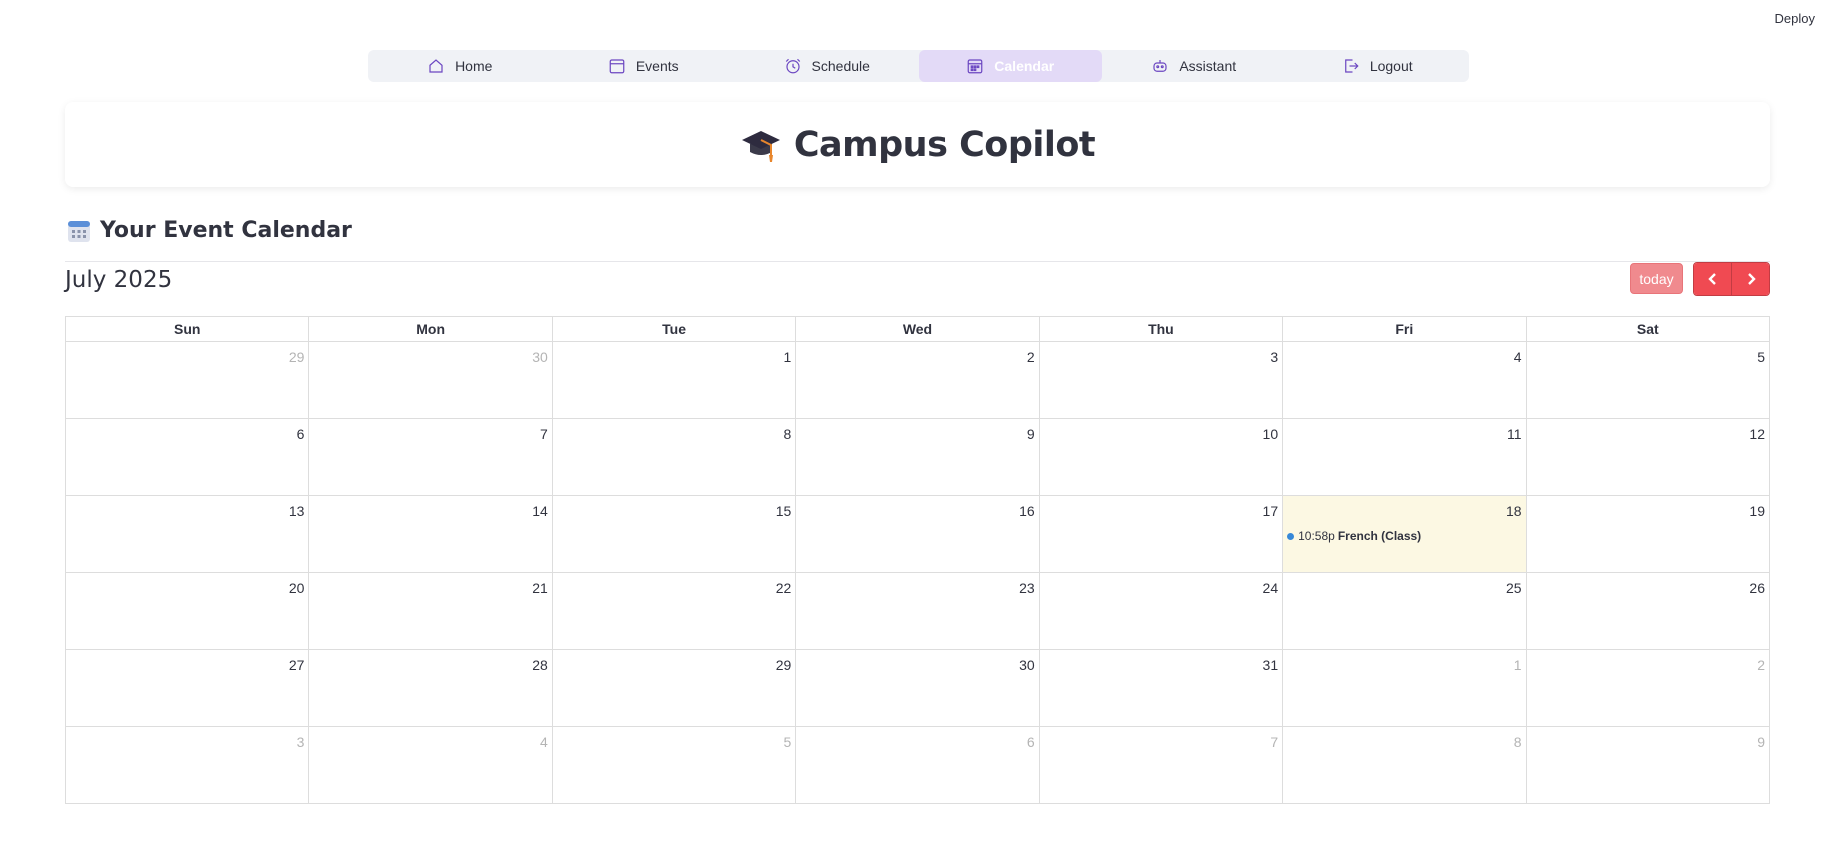 Image resolution: width=1829 pixels, height=852 pixels. I want to click on calendar-day-cell: 13, so click(187, 534).